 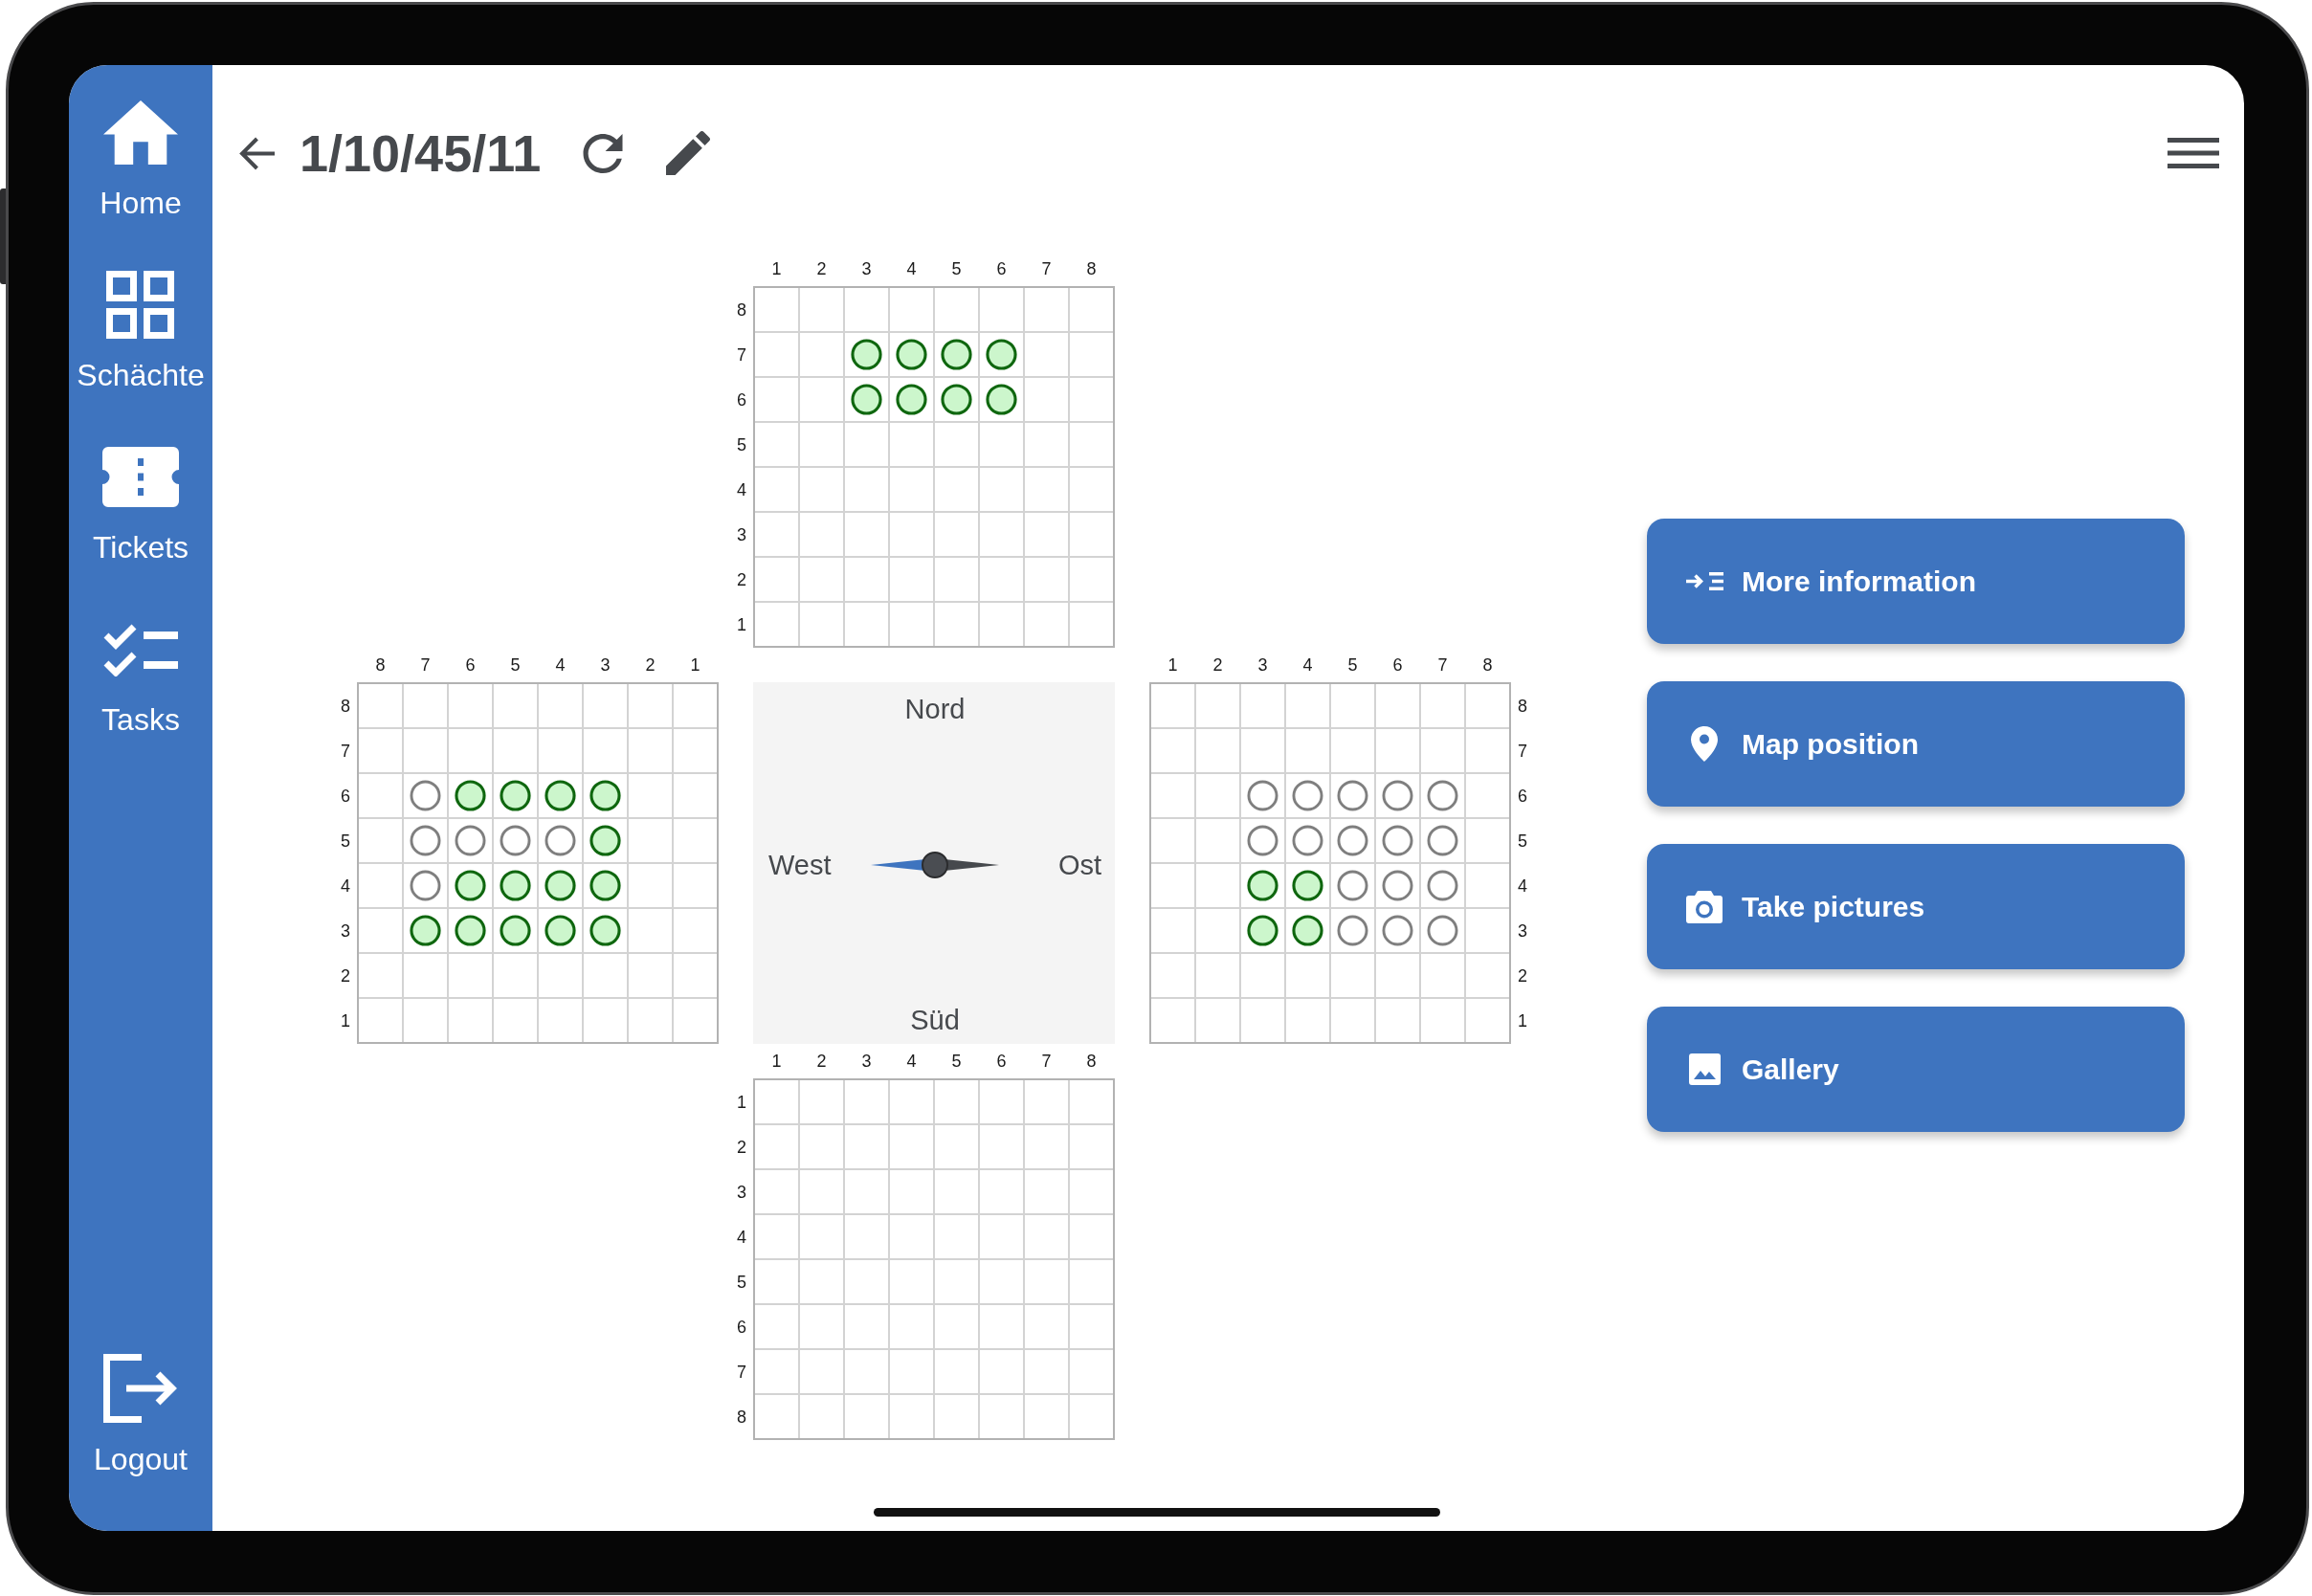 I want to click on compass-label: Ost, so click(x=1079, y=865).